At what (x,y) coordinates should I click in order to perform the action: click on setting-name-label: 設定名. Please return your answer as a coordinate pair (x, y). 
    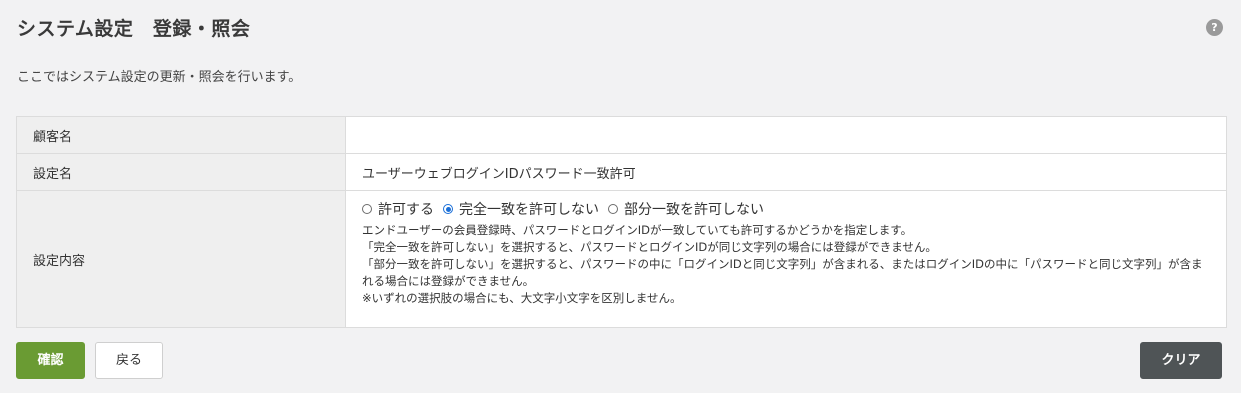
    Looking at the image, I should click on (181, 172).